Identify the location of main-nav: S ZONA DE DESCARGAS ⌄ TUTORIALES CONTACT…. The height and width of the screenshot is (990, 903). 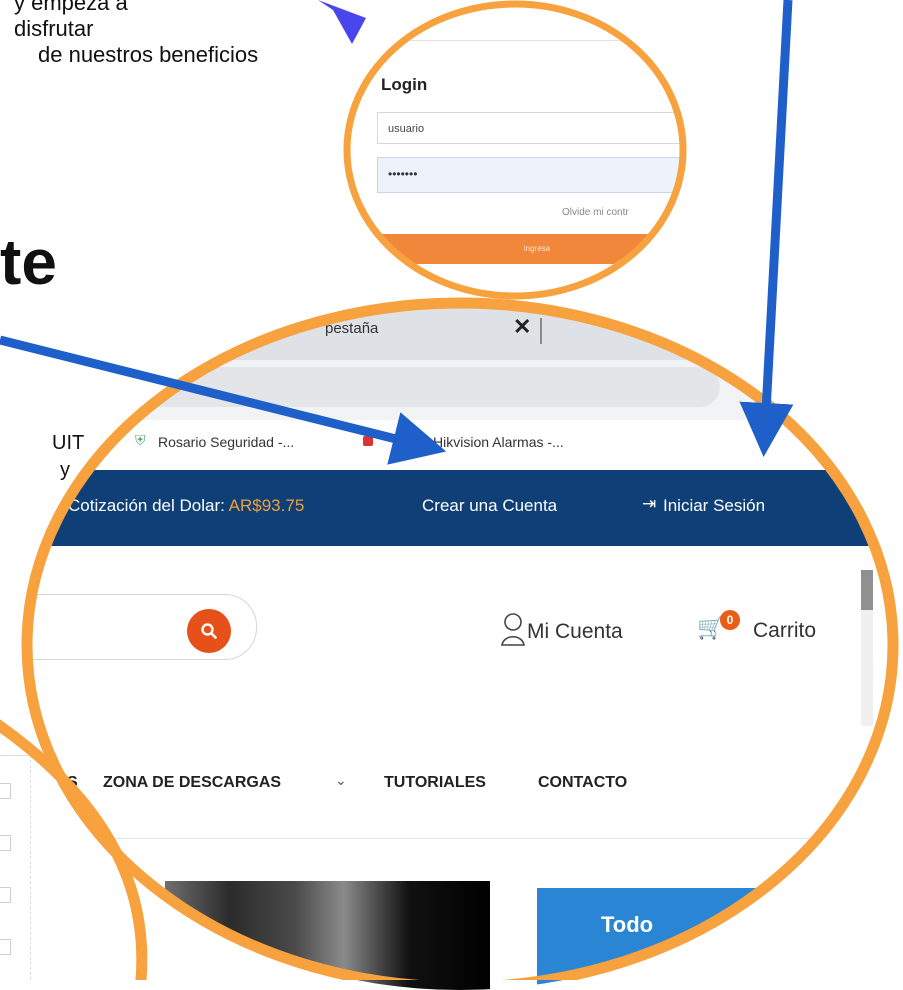
(460, 782).